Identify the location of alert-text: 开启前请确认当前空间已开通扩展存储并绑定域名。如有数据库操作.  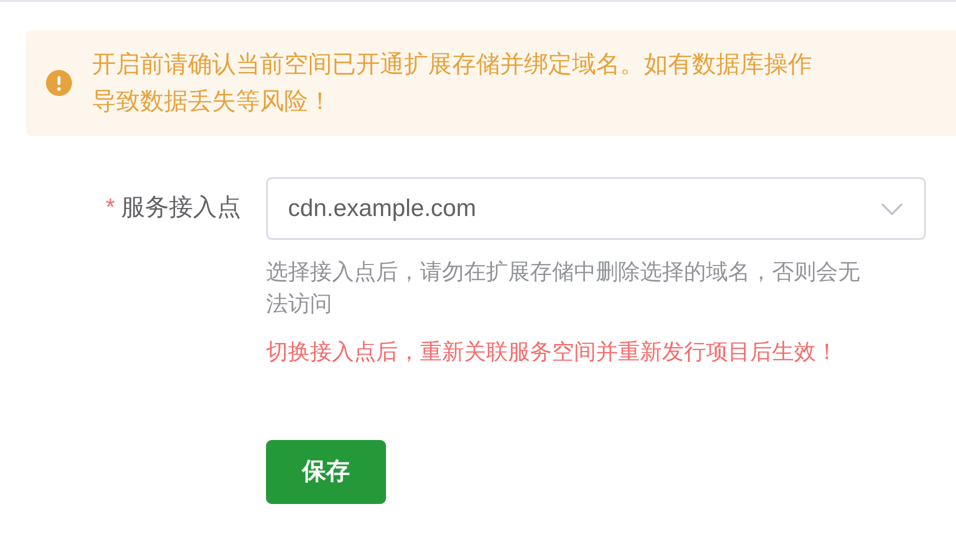
(452, 65).